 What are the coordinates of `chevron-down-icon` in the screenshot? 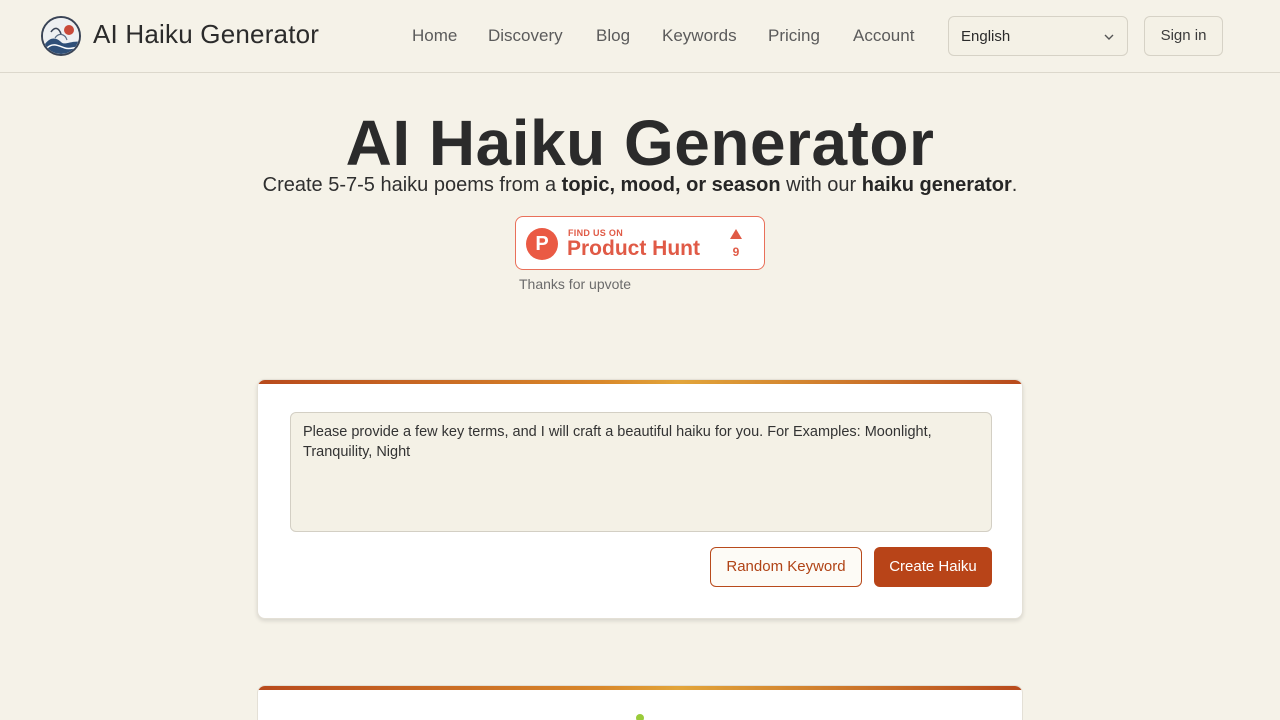 It's located at (1109, 38).